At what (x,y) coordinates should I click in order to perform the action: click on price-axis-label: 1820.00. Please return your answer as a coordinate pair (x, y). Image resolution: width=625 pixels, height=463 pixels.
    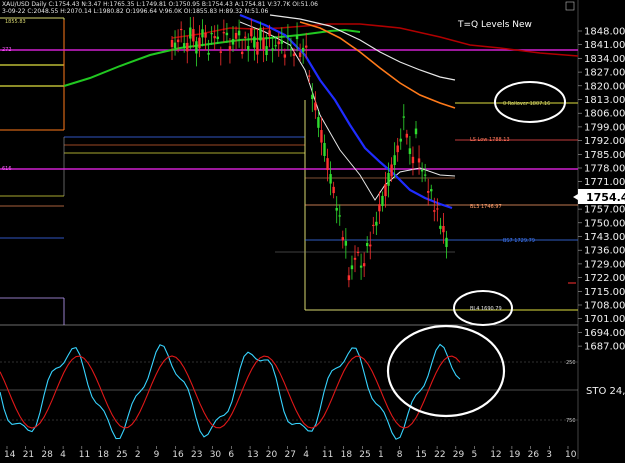
    Looking at the image, I should click on (604, 86).